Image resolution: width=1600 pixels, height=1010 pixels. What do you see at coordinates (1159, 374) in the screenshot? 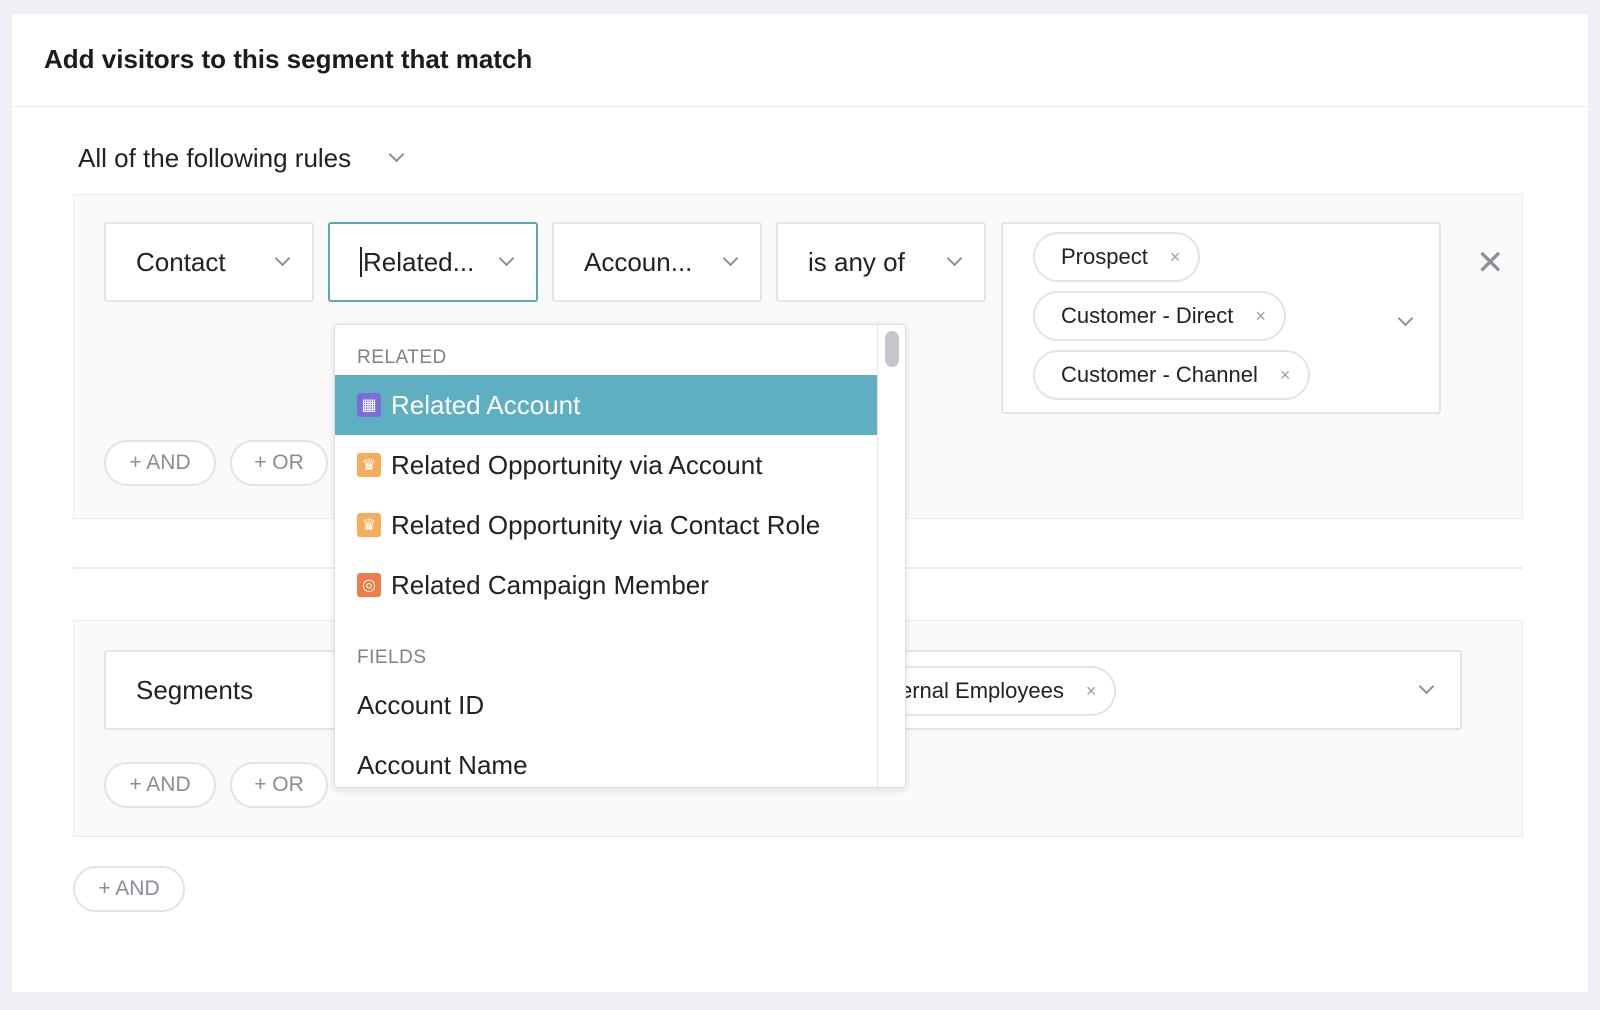
I see `value-tag-label: Customer - Channel` at bounding box center [1159, 374].